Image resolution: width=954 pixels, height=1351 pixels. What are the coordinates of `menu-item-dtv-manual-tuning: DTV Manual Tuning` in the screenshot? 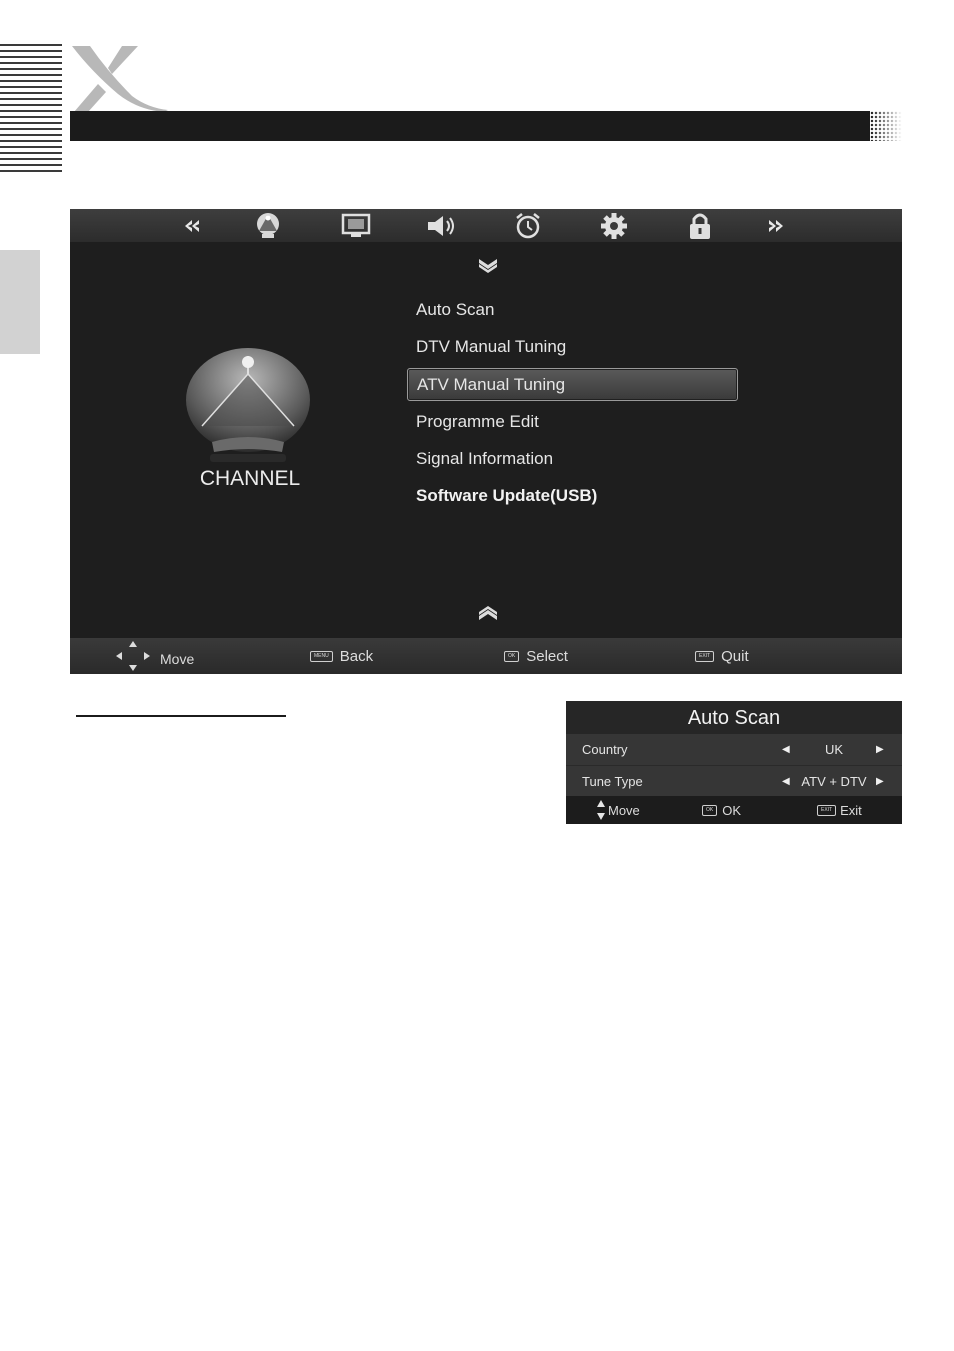 It's located at (491, 347).